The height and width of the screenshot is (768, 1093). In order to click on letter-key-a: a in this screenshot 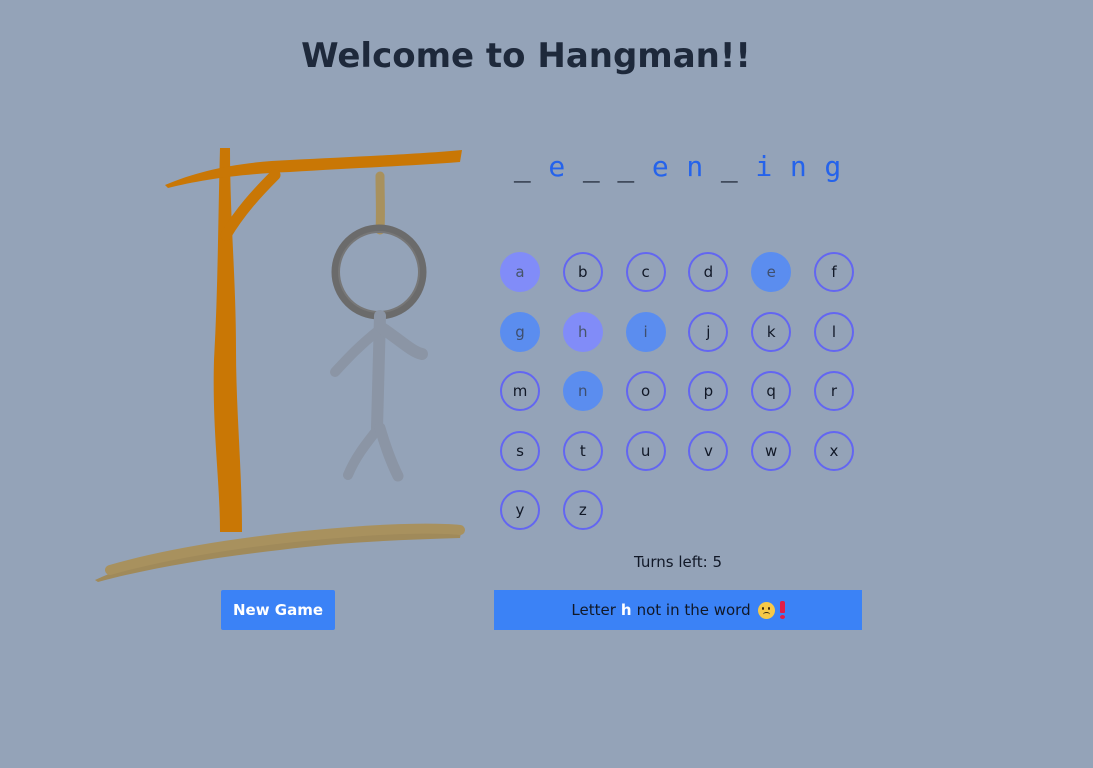, I will do `click(520, 272)`.